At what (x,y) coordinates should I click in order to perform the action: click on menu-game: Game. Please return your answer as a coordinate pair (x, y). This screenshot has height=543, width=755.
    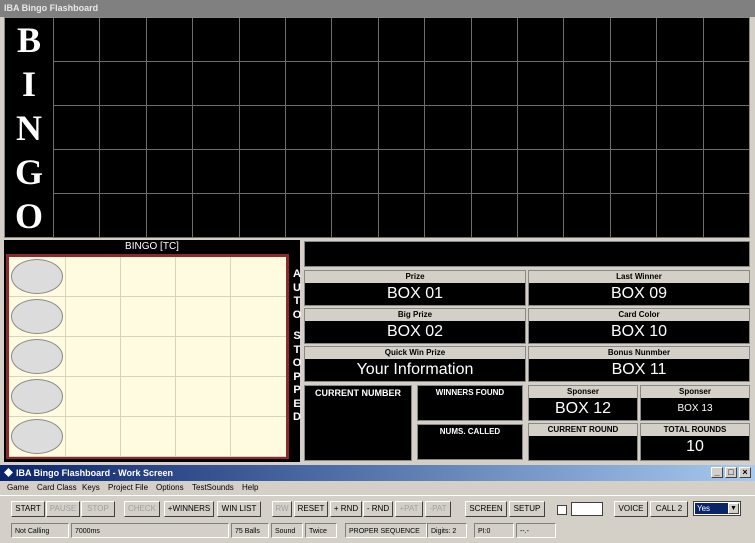
    Looking at the image, I should click on (18, 488).